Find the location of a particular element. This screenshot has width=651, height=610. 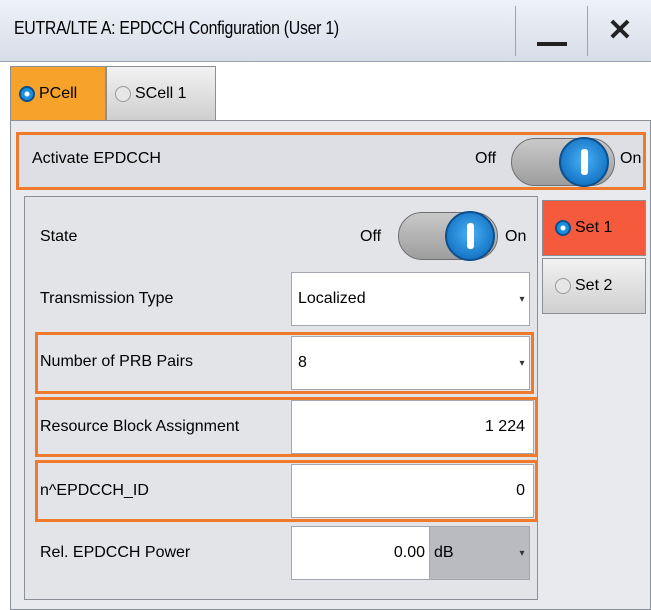

activate-on-label: On is located at coordinates (631, 158).